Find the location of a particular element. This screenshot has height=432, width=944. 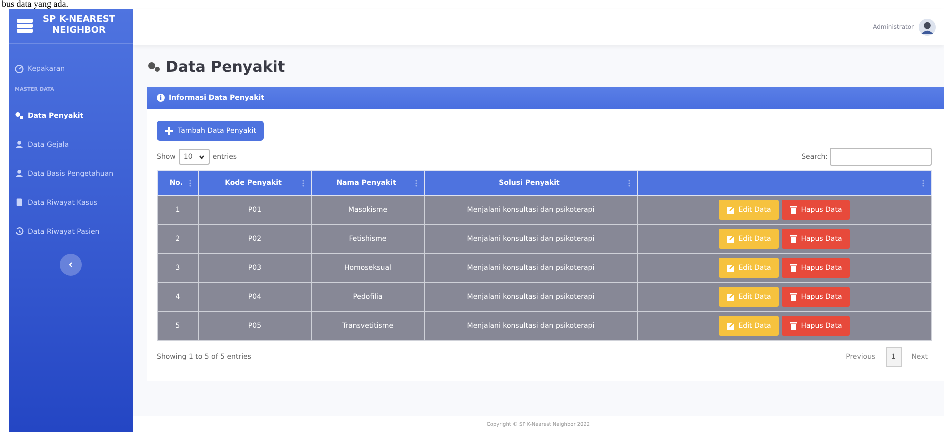

history-icon is located at coordinates (19, 231).